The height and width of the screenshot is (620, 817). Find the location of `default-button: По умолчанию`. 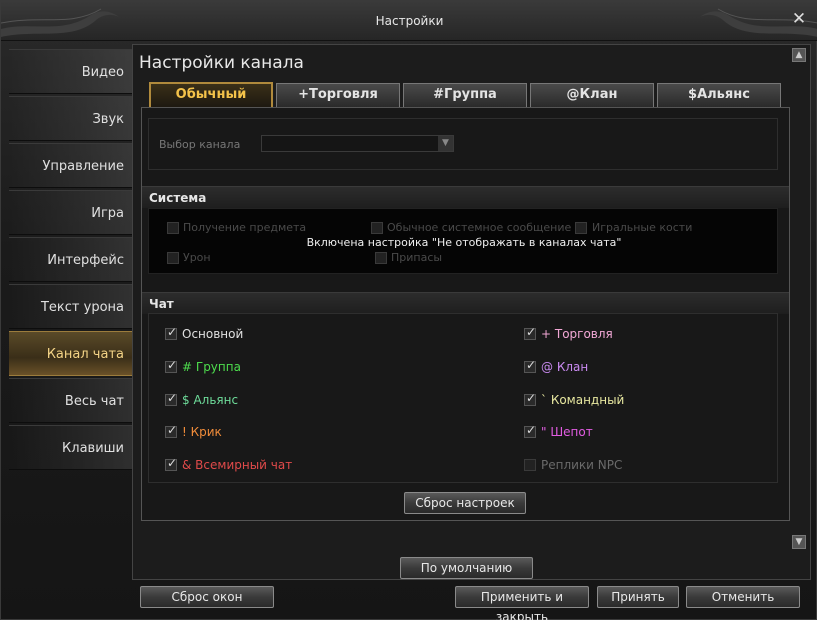

default-button: По умолчанию is located at coordinates (466, 568).